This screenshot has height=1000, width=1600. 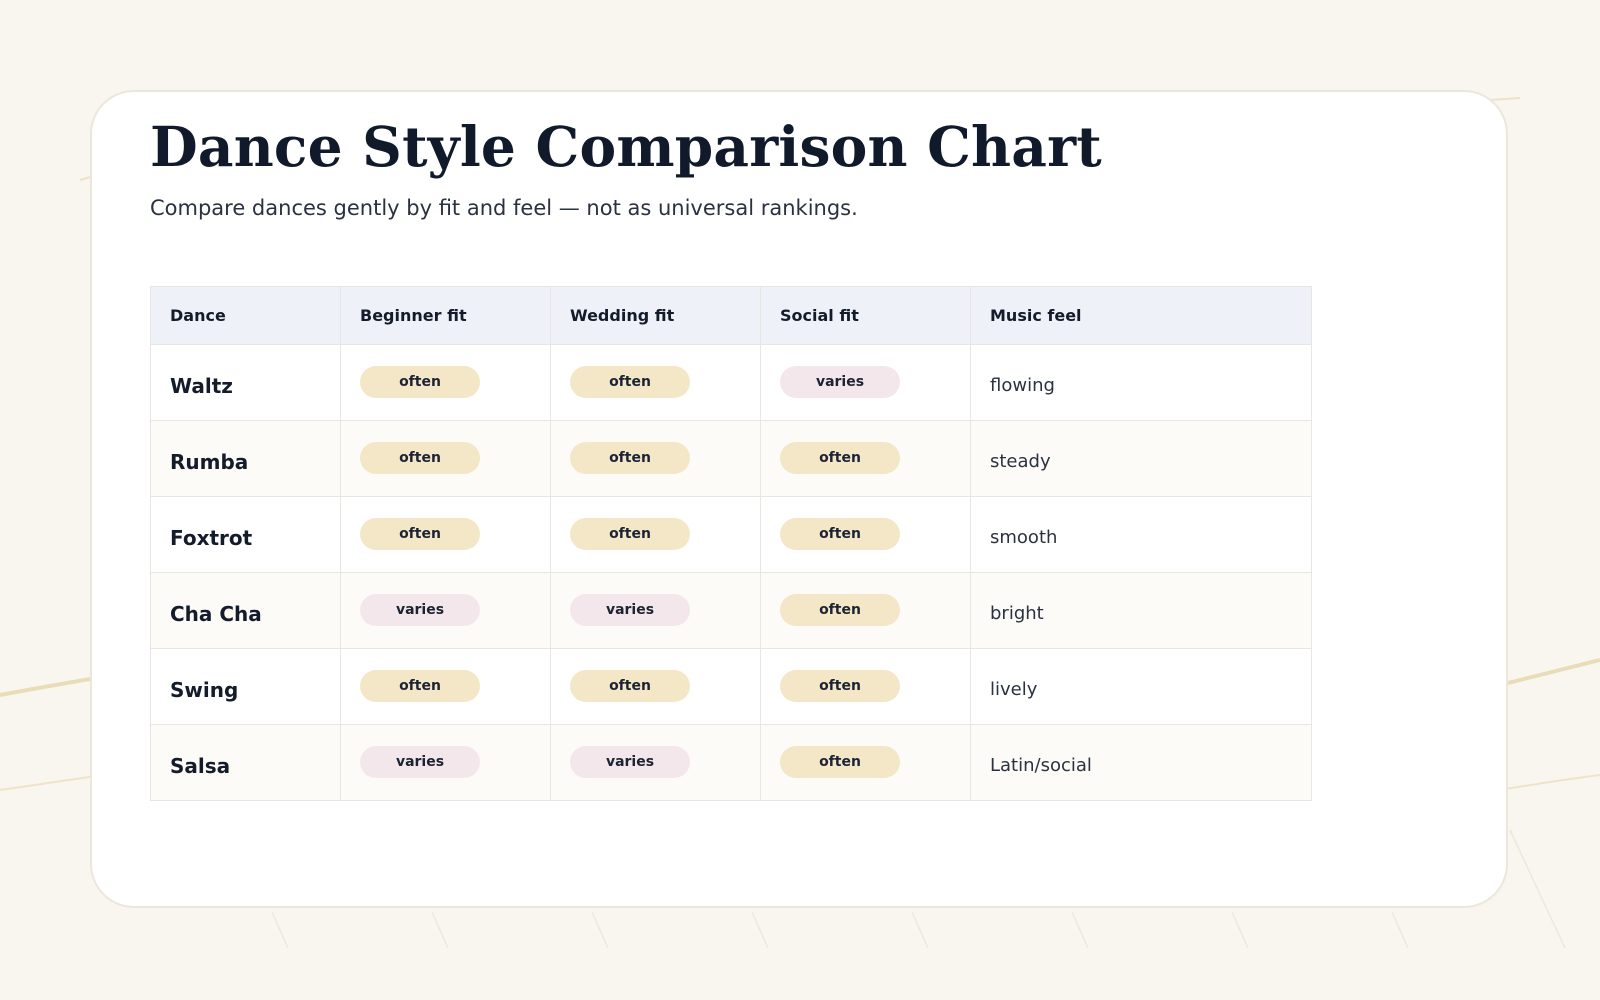 What do you see at coordinates (1141, 534) in the screenshot?
I see `music-feel-cell: smooth` at bounding box center [1141, 534].